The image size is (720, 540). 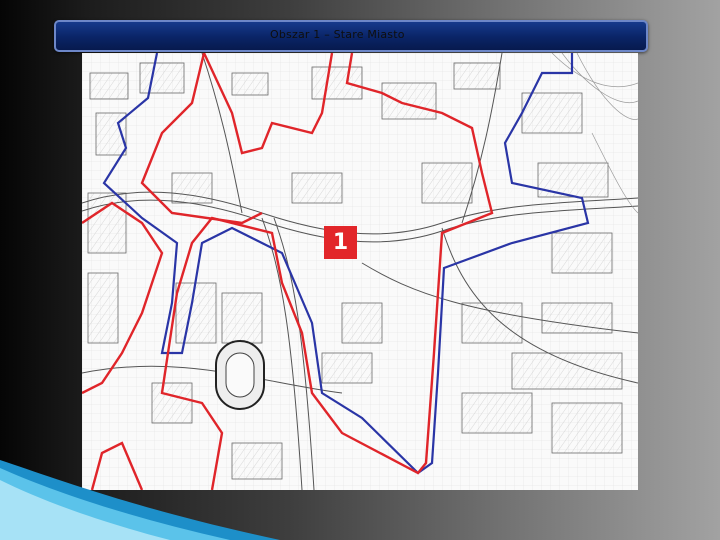 What do you see at coordinates (140, 500) in the screenshot?
I see `slide-corner-swoosh` at bounding box center [140, 500].